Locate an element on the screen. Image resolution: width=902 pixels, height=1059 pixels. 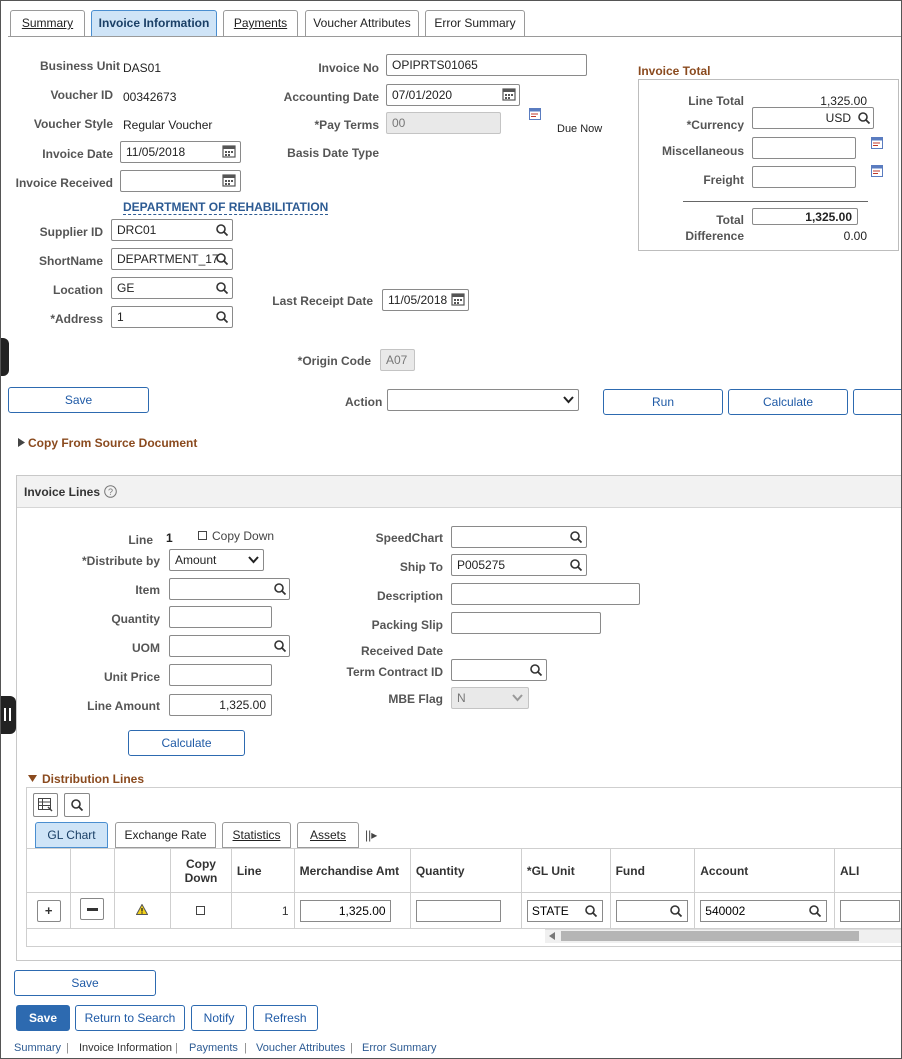
description-field is located at coordinates (545, 594).